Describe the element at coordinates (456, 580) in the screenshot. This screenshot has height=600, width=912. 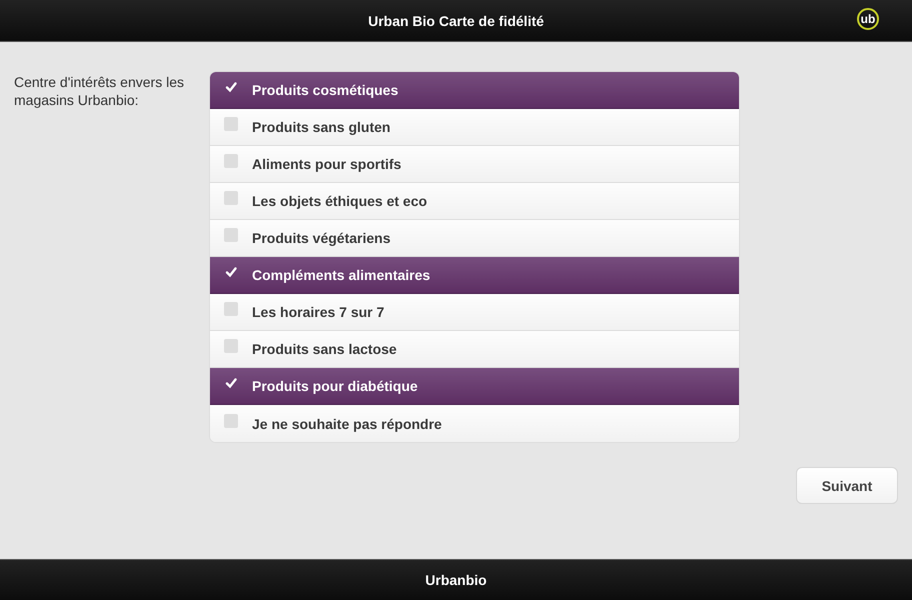
I see `footer-title: Urbanbio` at that location.